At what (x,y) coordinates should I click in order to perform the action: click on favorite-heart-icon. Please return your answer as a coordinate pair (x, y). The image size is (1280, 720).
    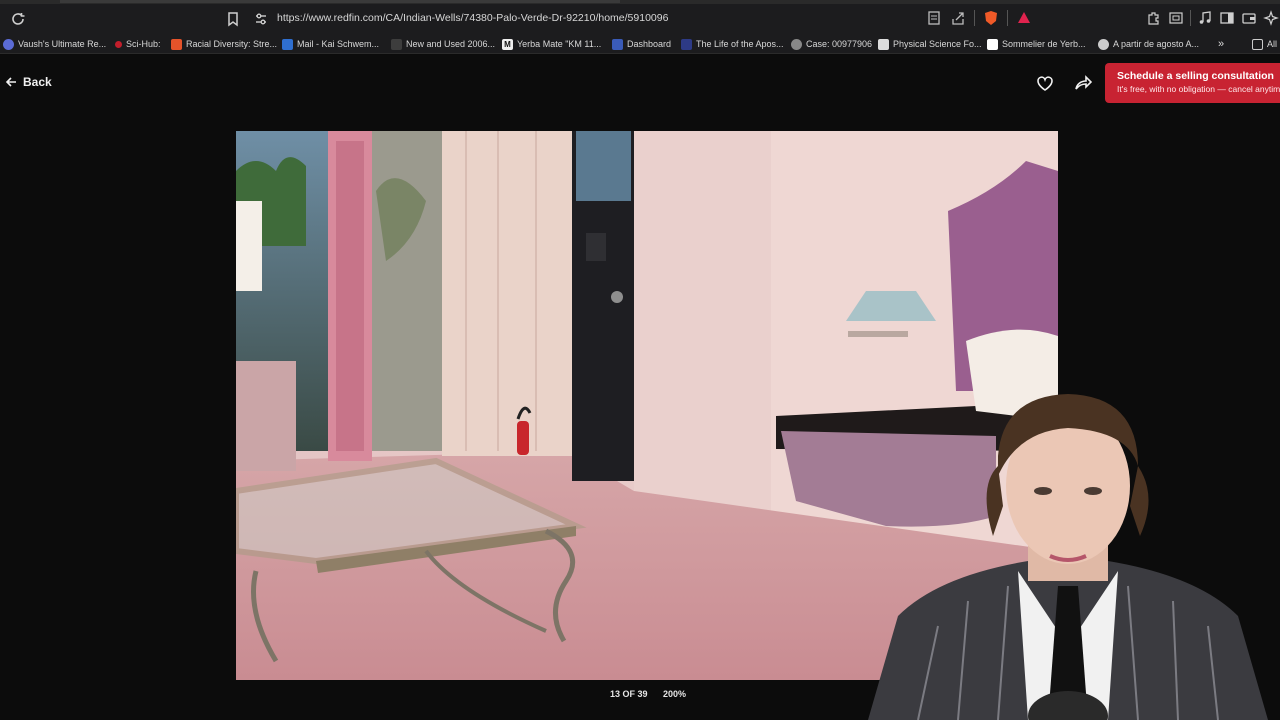
    Looking at the image, I should click on (1045, 83).